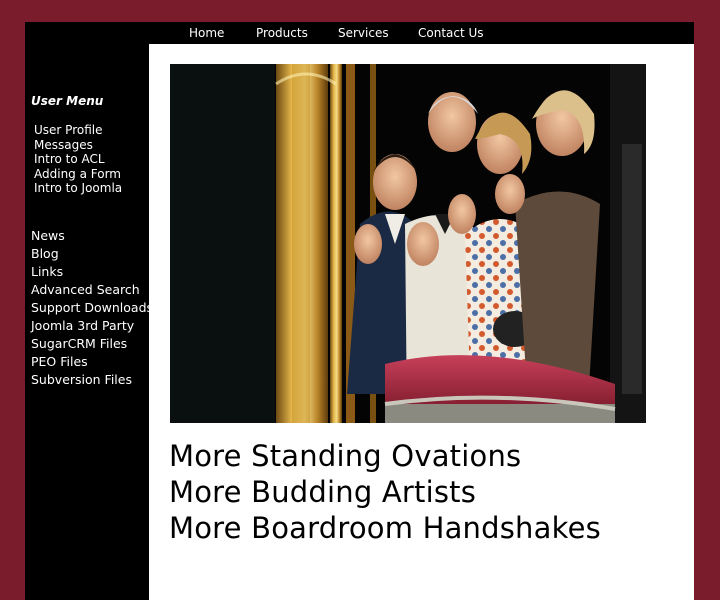 Image resolution: width=720 pixels, height=600 pixels. Describe the element at coordinates (206, 33) in the screenshot. I see `nav-home: Home` at that location.